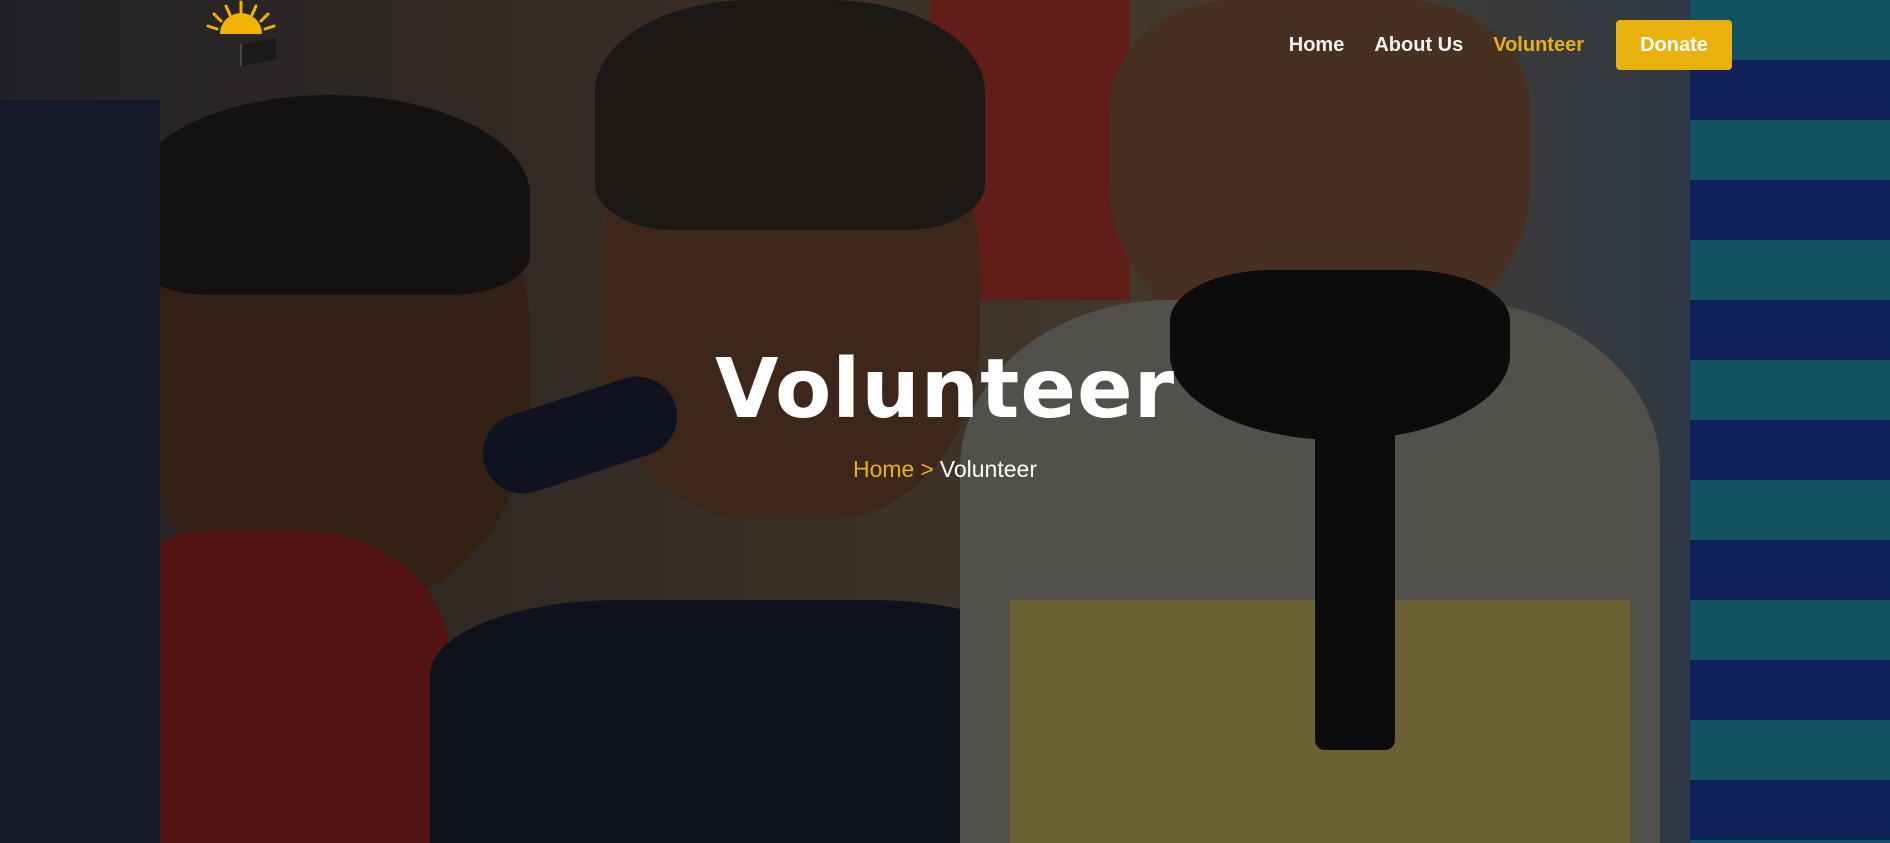 The image size is (1890, 843). I want to click on breadcrumb-home-link: Home, so click(883, 469).